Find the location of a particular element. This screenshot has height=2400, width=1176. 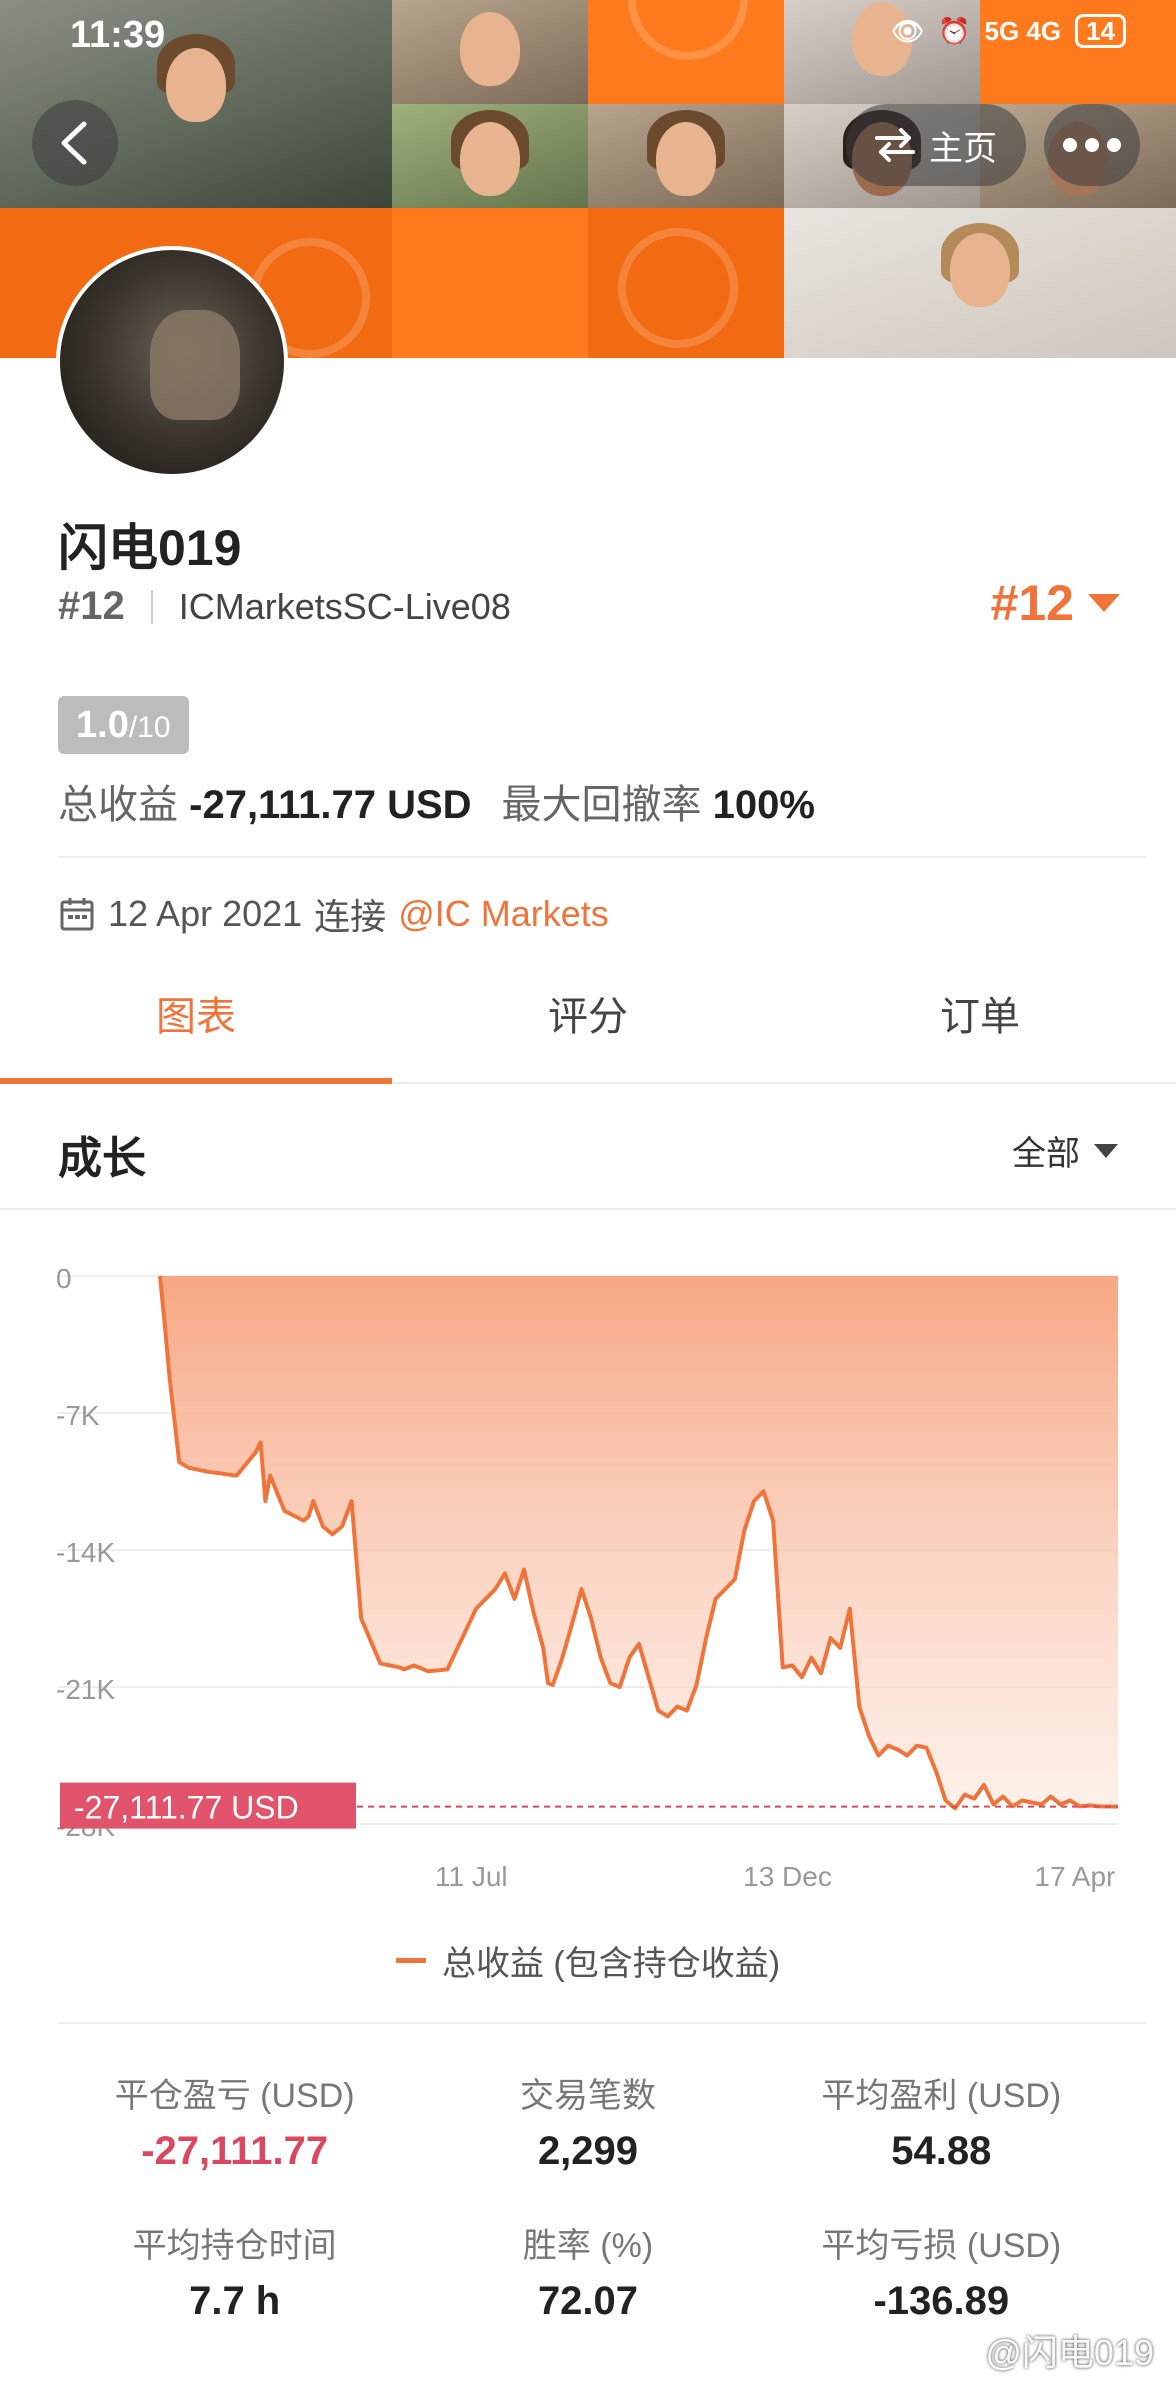

score-value: 1.0 is located at coordinates (102, 725).